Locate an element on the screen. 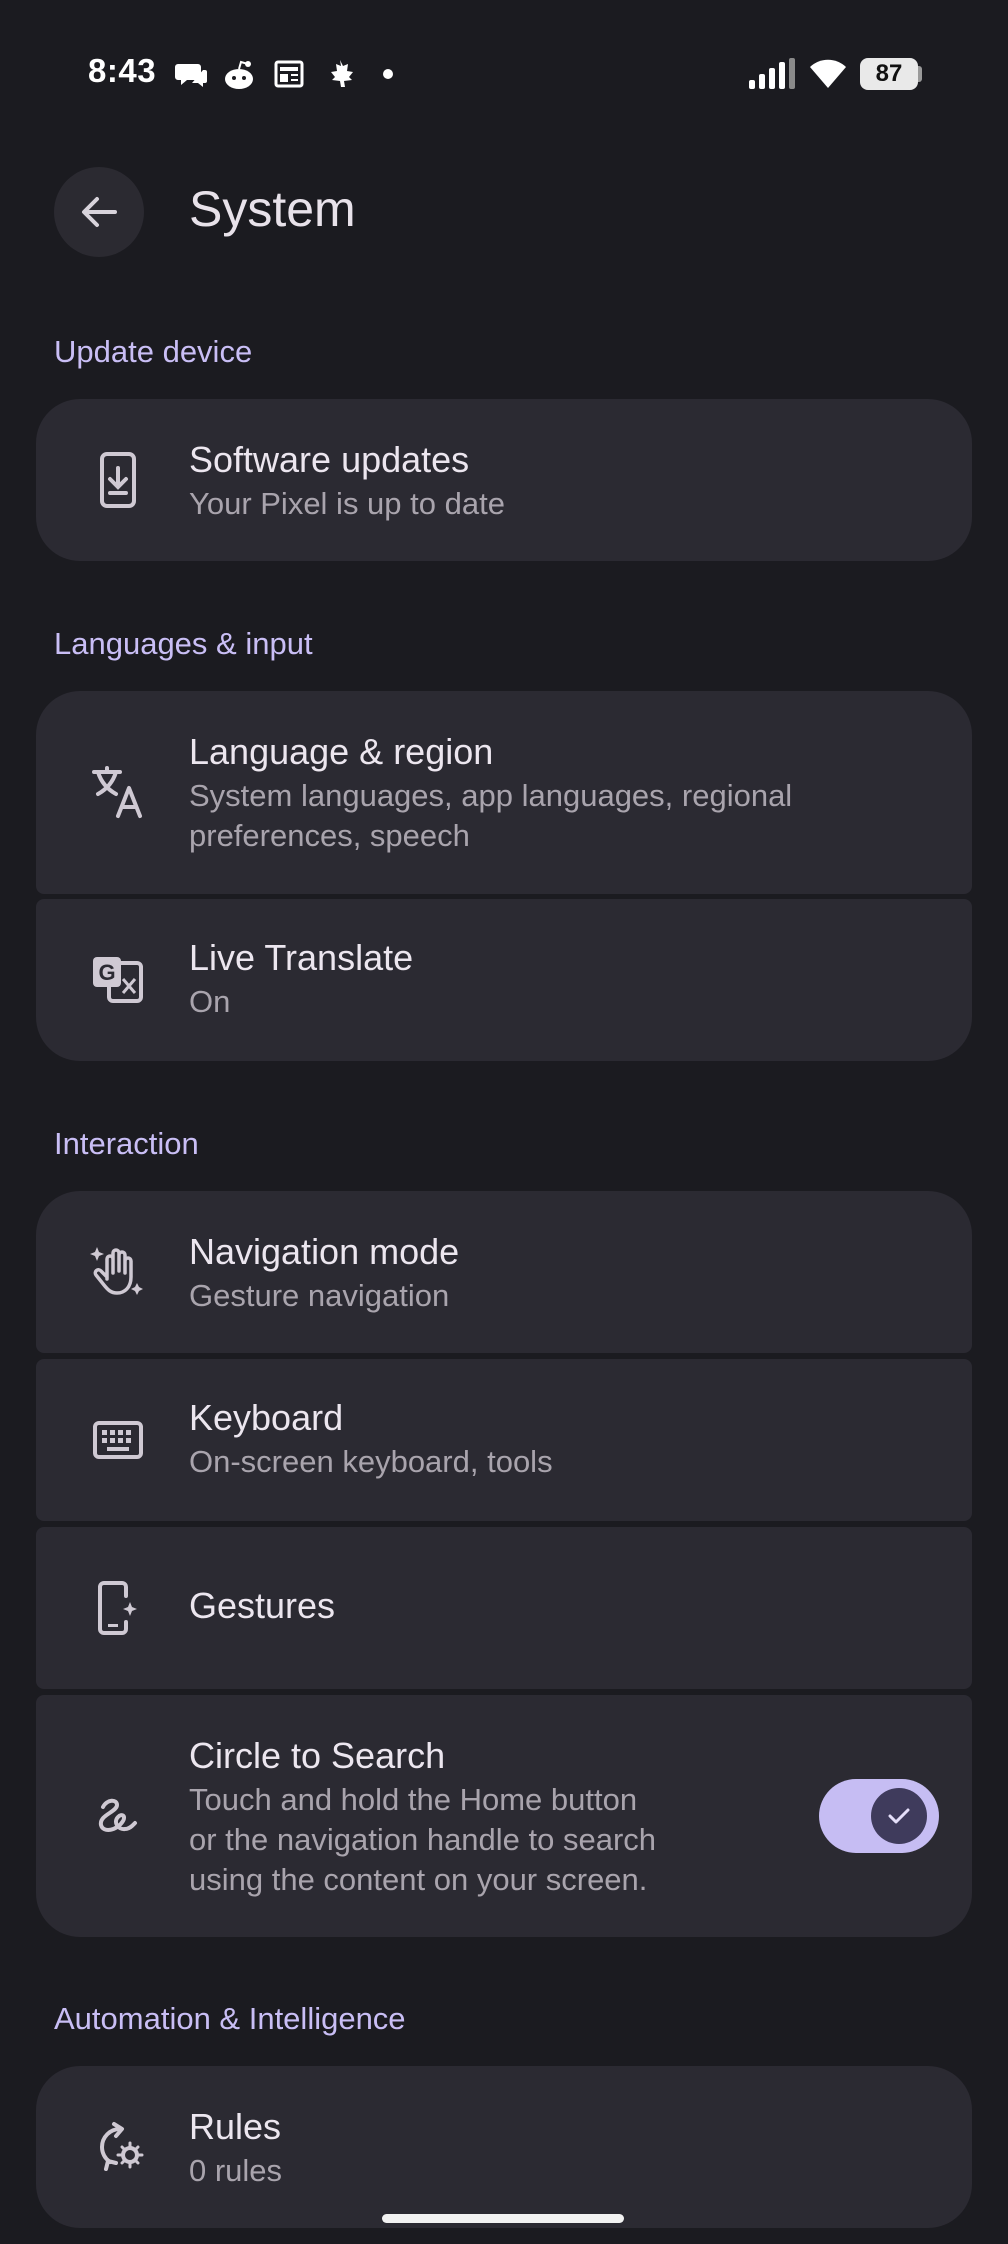 The width and height of the screenshot is (1008, 2244). section-languages-input: Languages & input is located at coordinates (183, 643).